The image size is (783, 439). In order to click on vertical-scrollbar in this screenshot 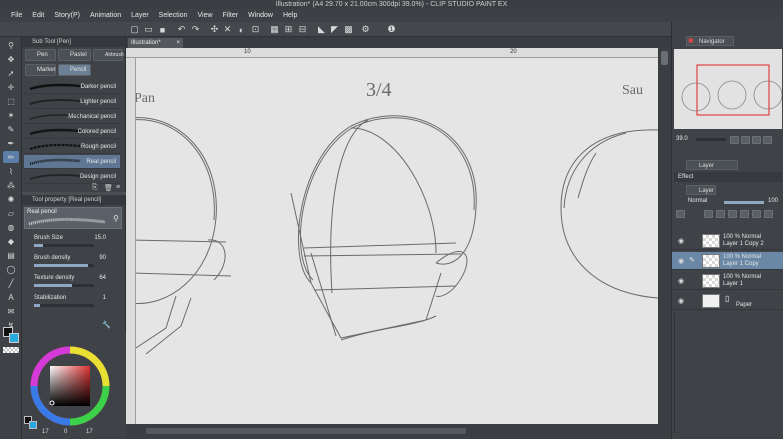, I will do `click(664, 236)`.